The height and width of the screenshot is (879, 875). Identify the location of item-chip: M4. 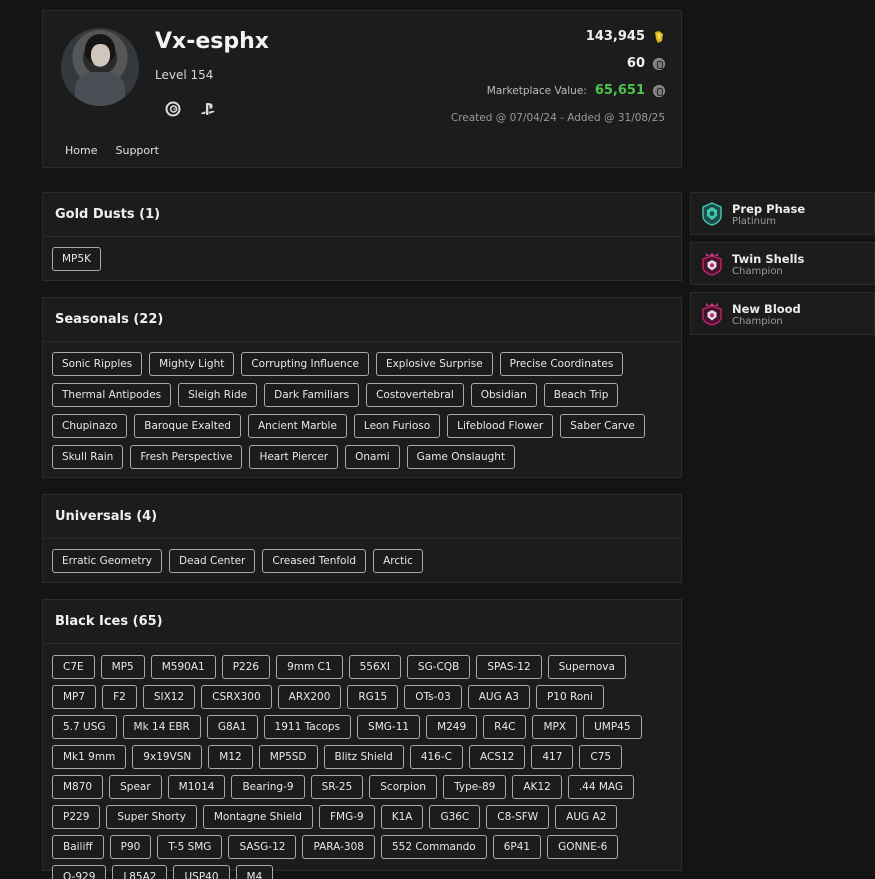
(254, 872).